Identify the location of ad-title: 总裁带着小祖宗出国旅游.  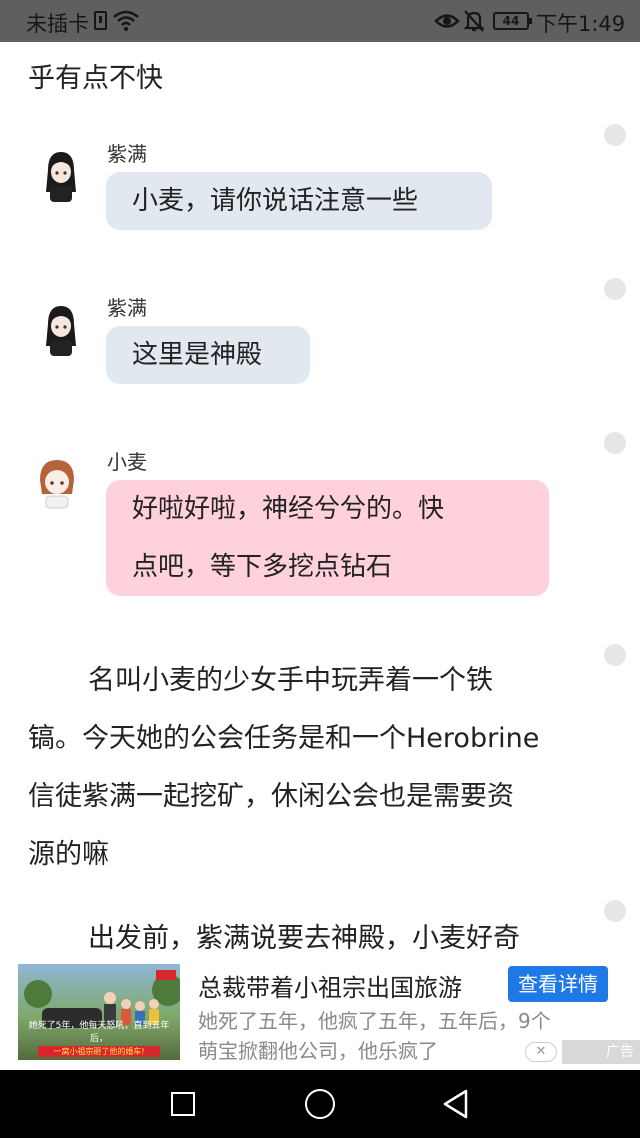
(330, 985).